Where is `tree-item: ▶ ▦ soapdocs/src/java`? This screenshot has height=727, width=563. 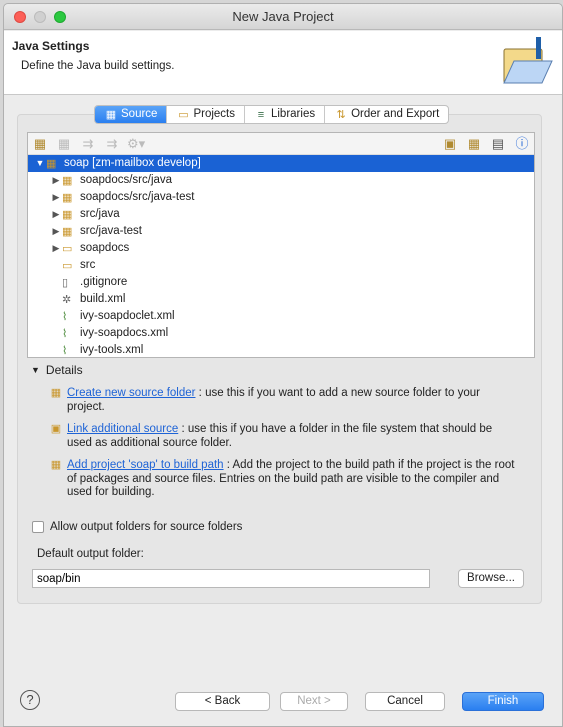 tree-item: ▶ ▦ soapdocs/src/java is located at coordinates (281, 180).